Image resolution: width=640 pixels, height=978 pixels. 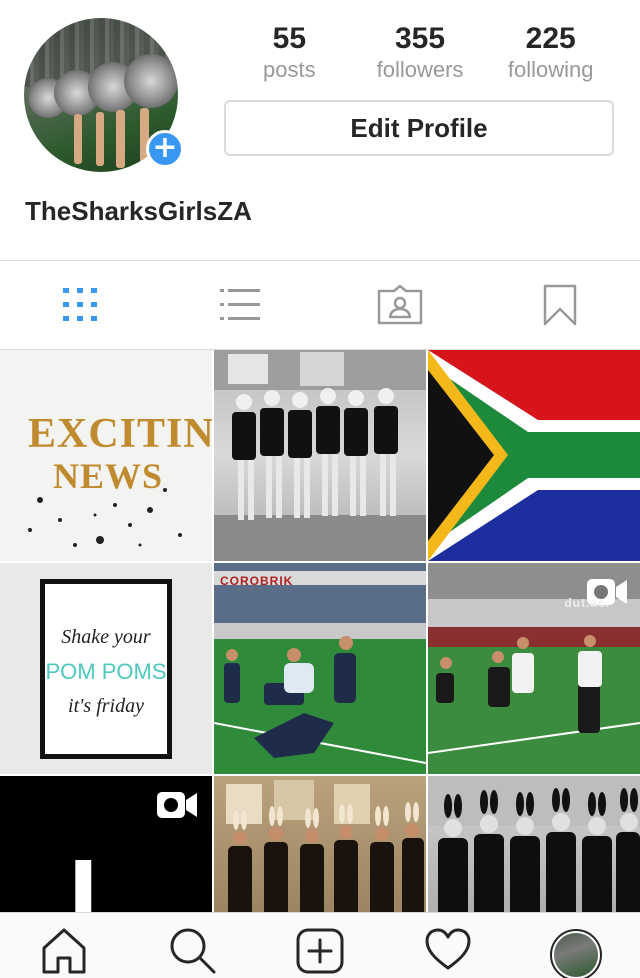 I want to click on stat-followers: 355 followers, so click(x=420, y=52).